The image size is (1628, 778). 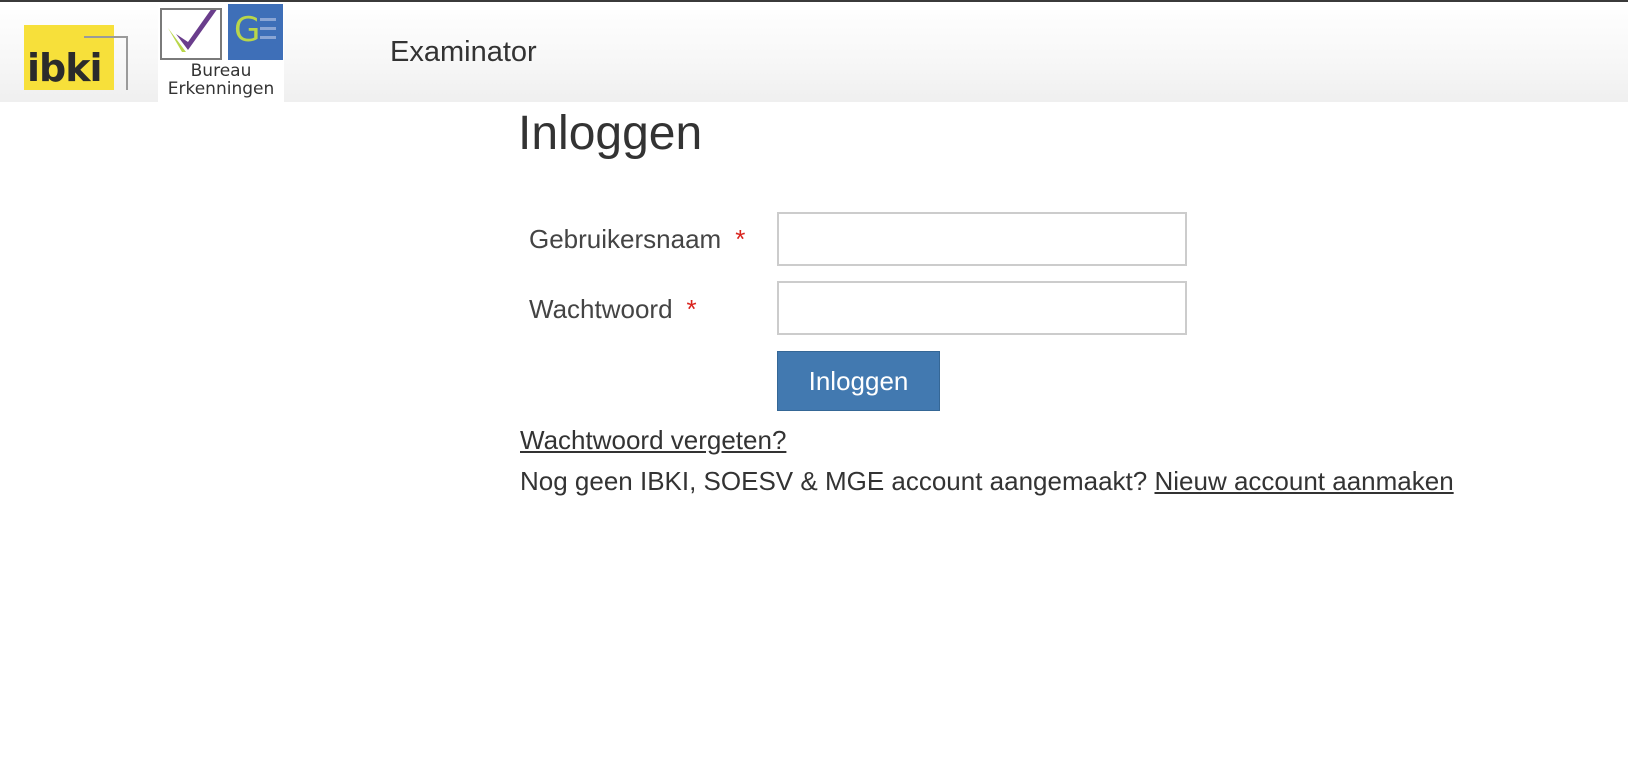 I want to click on username-input, so click(x=982, y=239).